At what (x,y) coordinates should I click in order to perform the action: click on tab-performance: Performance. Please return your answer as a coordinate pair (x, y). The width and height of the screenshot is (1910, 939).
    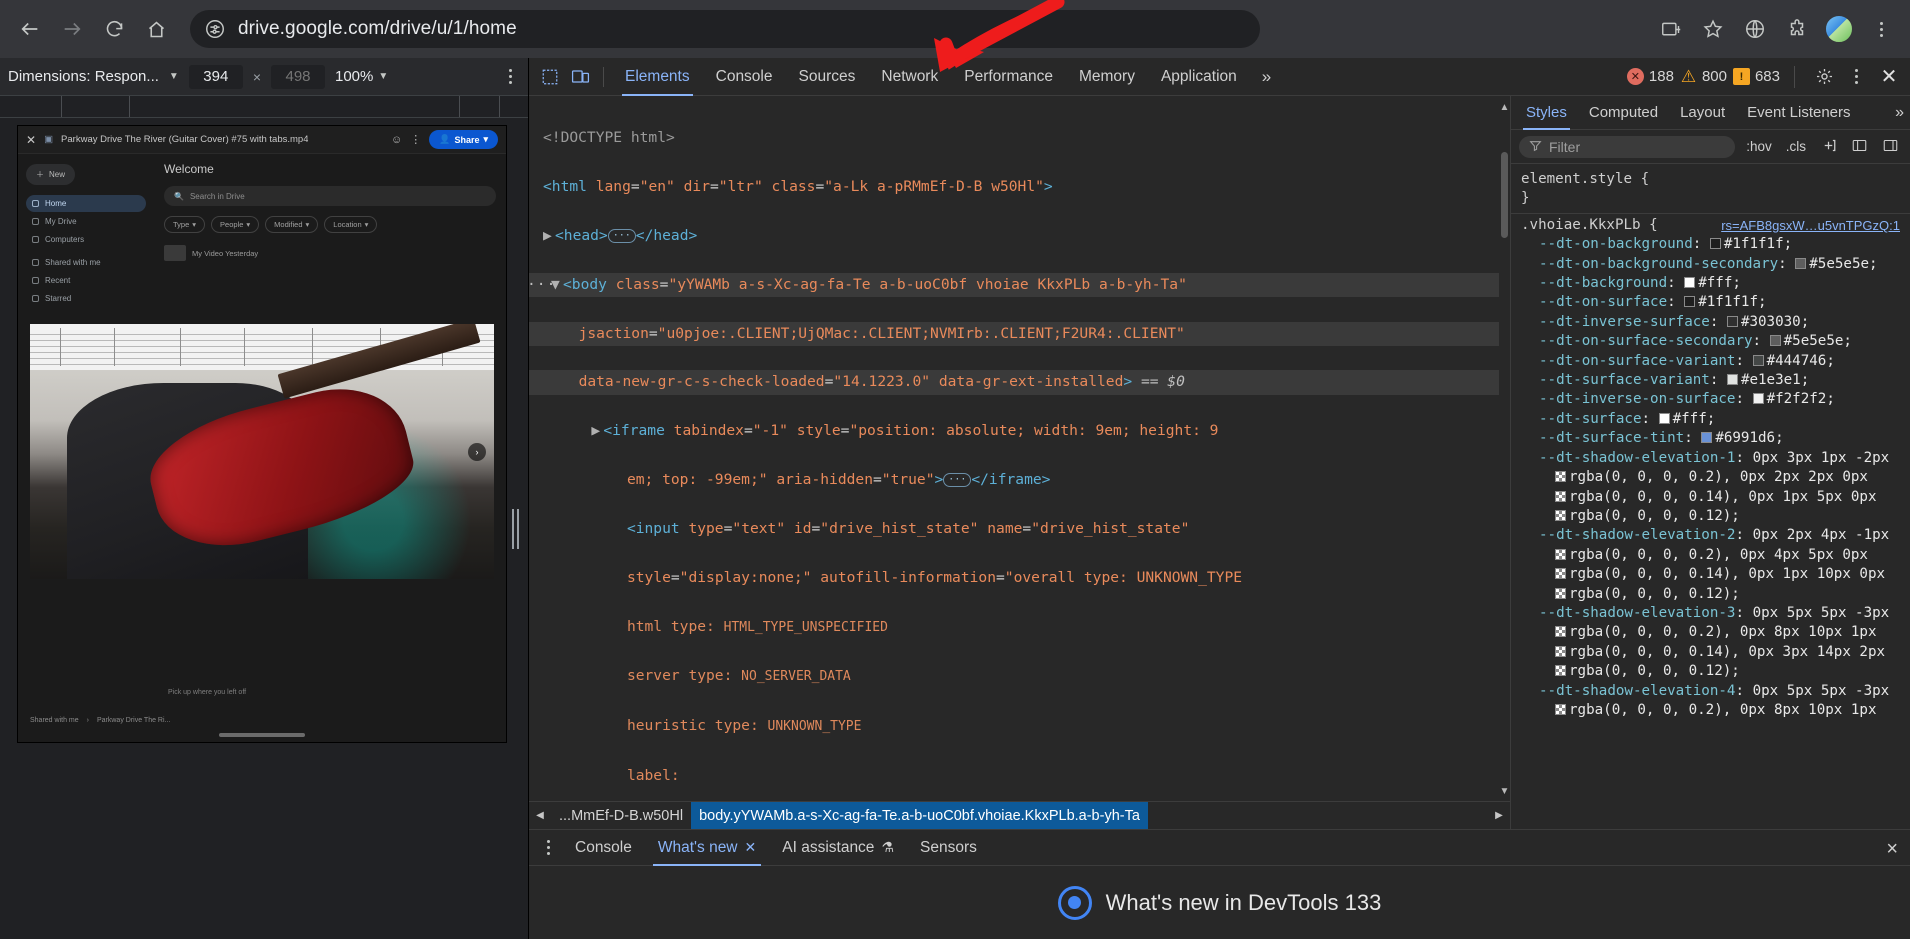
    Looking at the image, I should click on (1008, 77).